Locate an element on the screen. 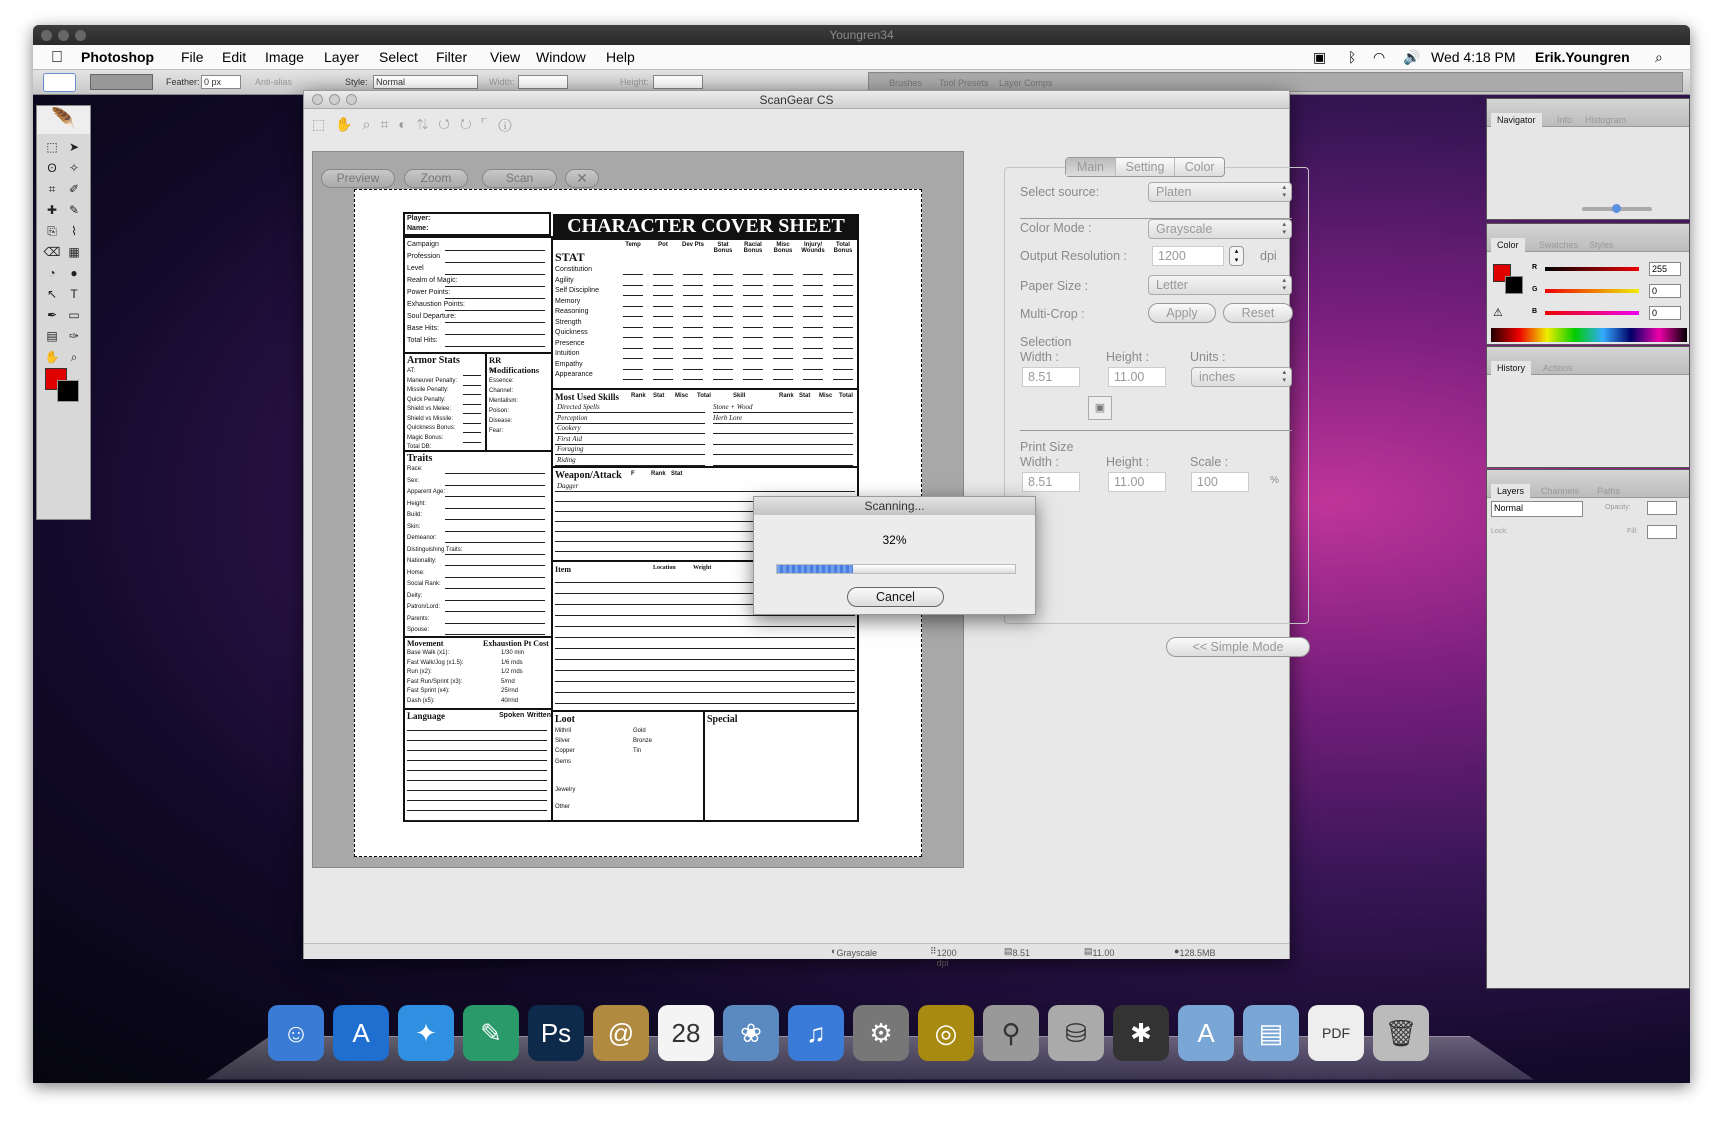 Image resolution: width=1724 pixels, height=1125 pixels. auto-crop-icon: ⌜ is located at coordinates (490, 124).